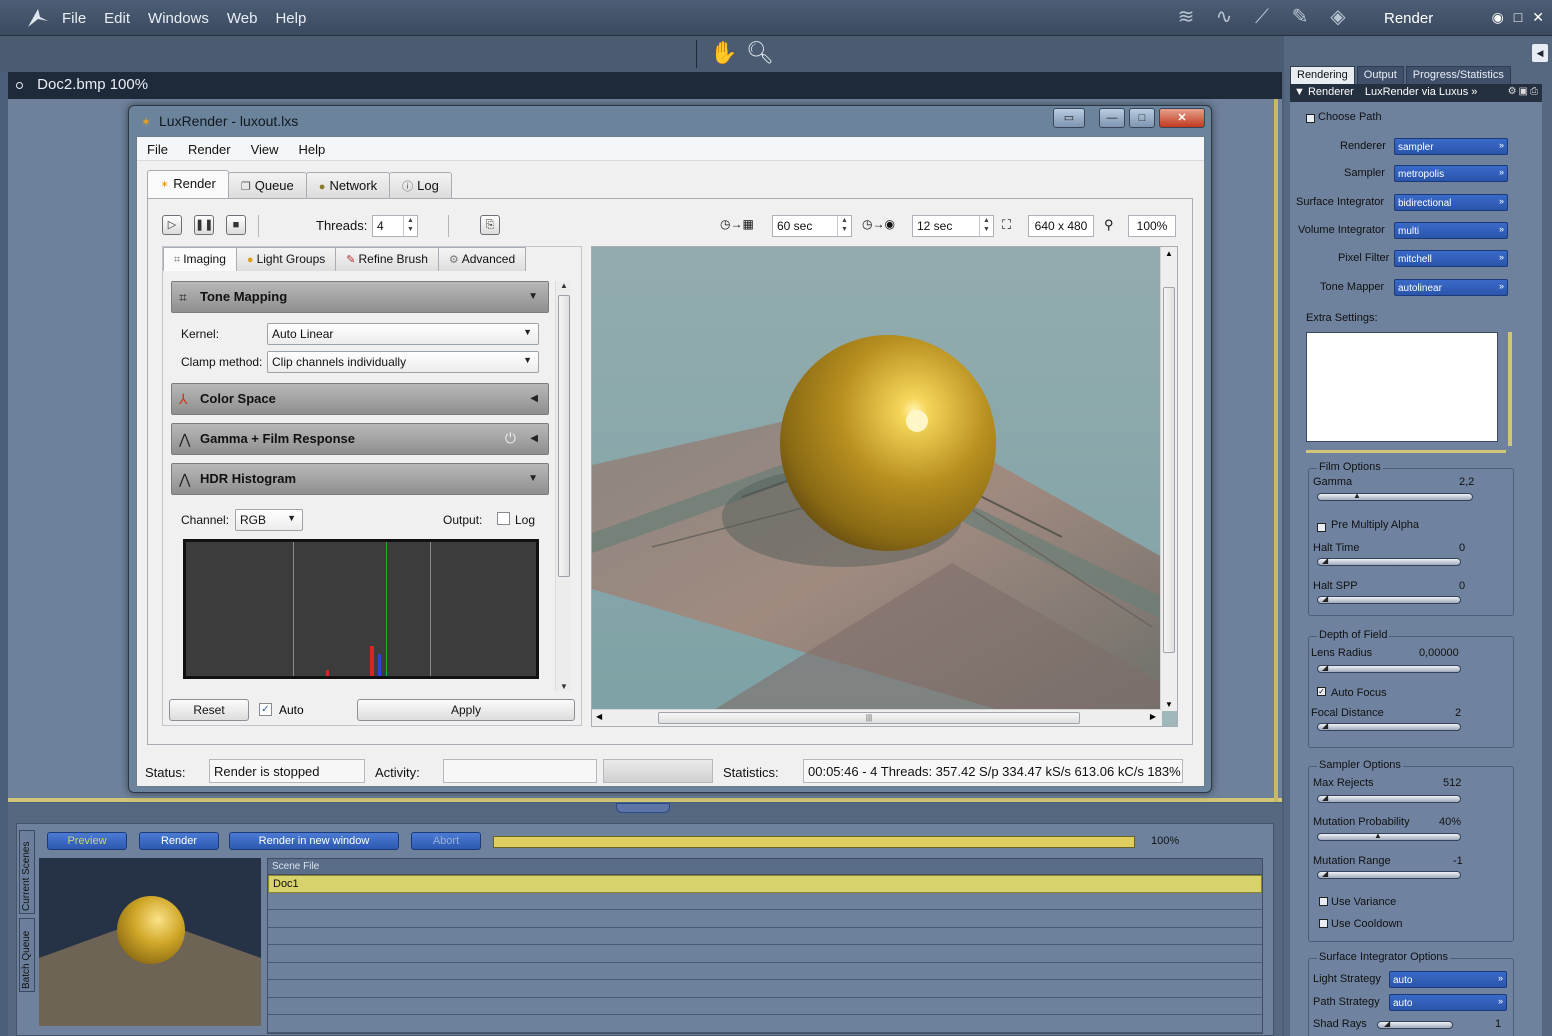 The height and width of the screenshot is (1036, 1552). Describe the element at coordinates (179, 841) in the screenshot. I see `render-button: Render` at that location.